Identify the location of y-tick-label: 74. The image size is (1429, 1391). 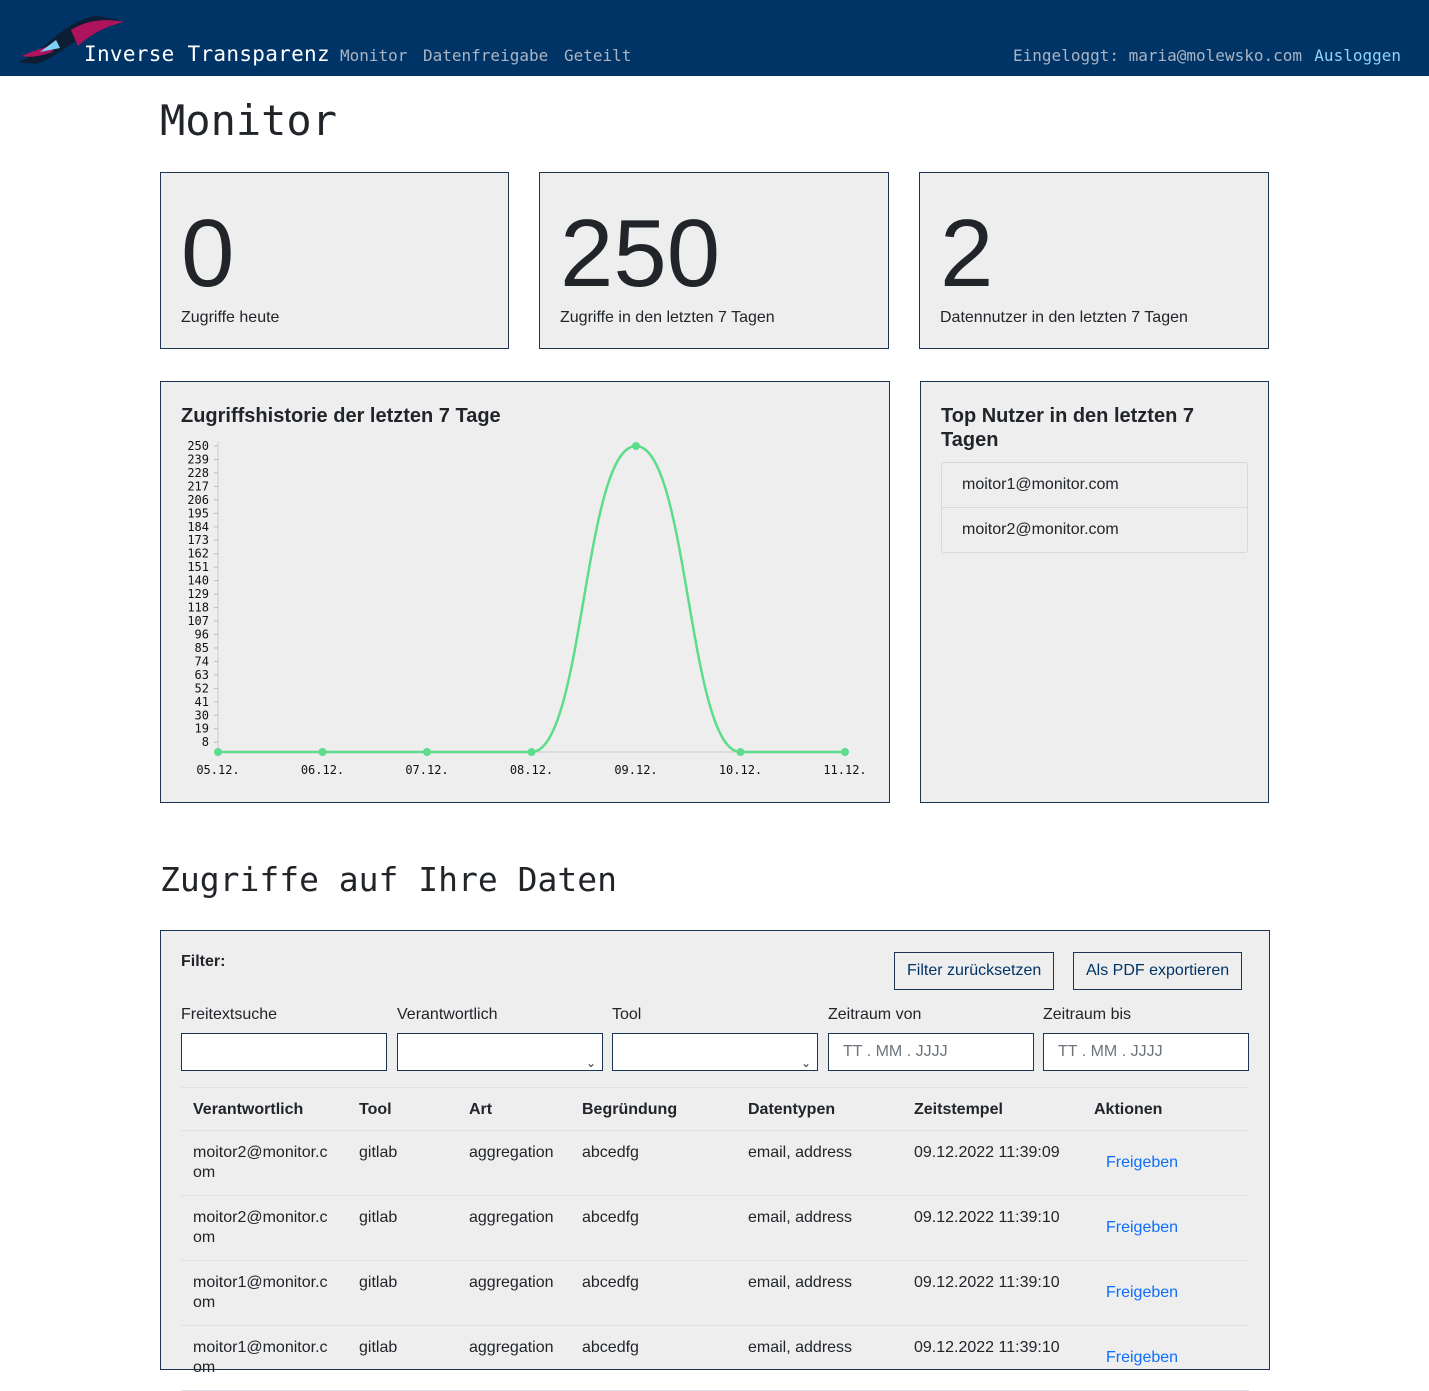
(202, 661).